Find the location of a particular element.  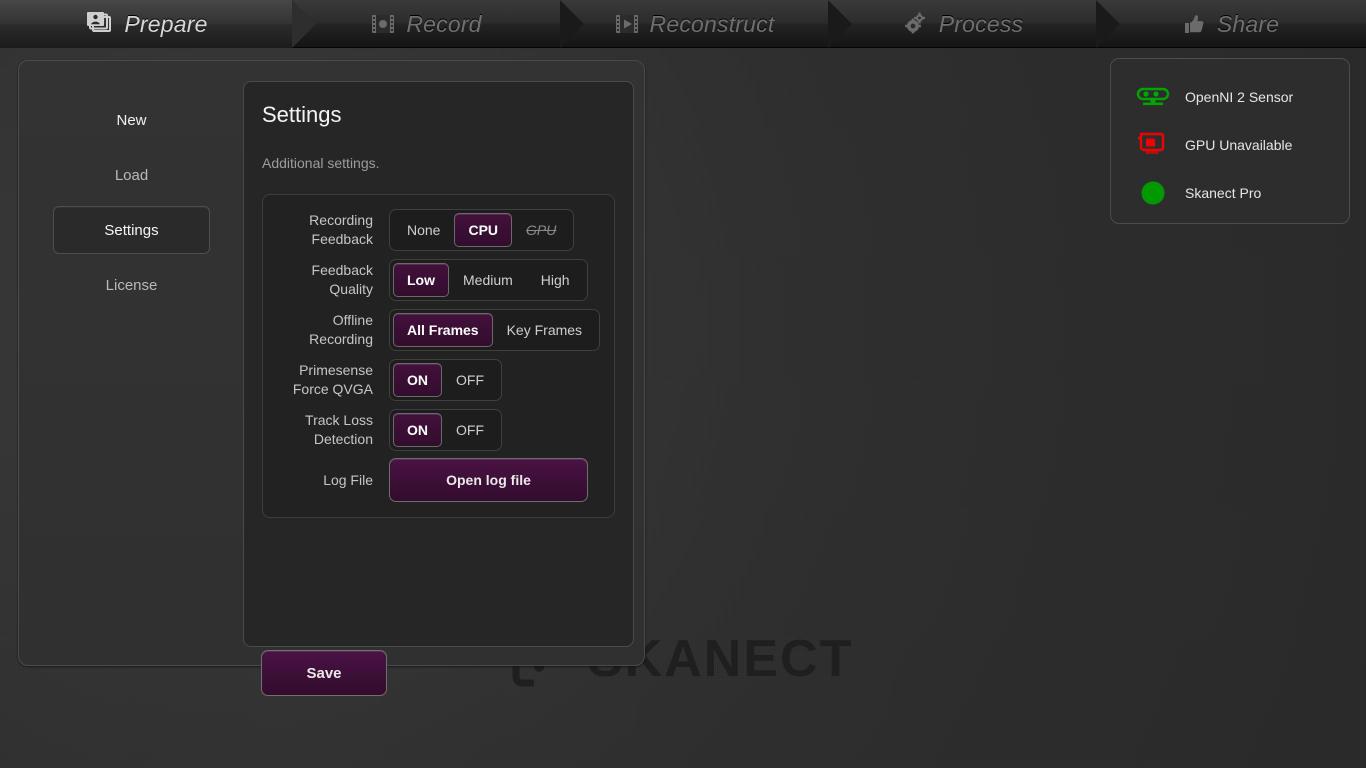

setting-label-line2: Force QVGA is located at coordinates (332, 389).